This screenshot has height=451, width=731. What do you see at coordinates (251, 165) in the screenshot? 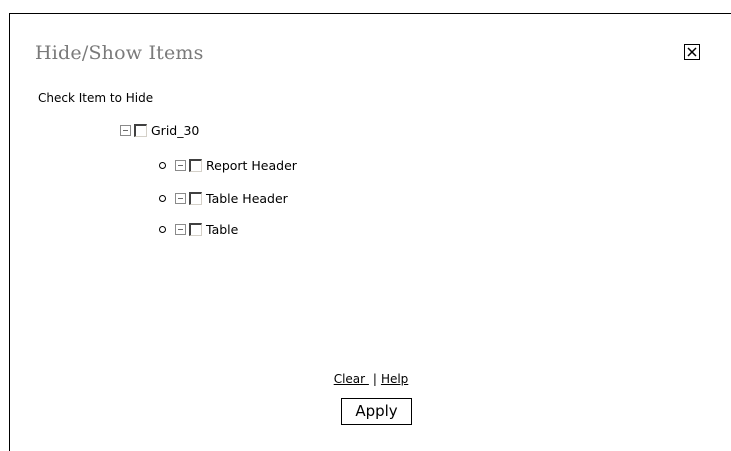
I see `tree-node-label: Report Header` at bounding box center [251, 165].